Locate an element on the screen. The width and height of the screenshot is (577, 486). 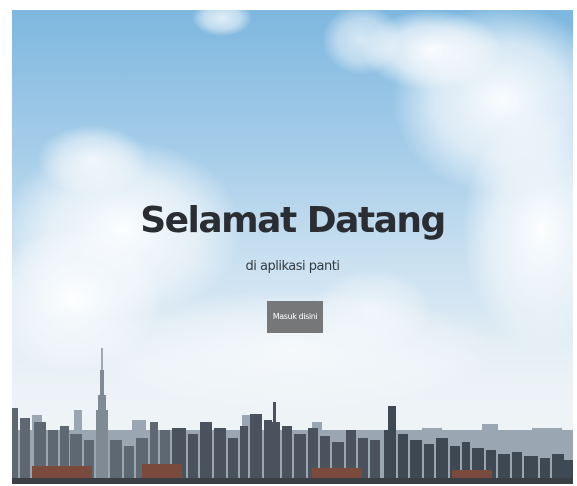
login-button: Masuk disini is located at coordinates (295, 317).